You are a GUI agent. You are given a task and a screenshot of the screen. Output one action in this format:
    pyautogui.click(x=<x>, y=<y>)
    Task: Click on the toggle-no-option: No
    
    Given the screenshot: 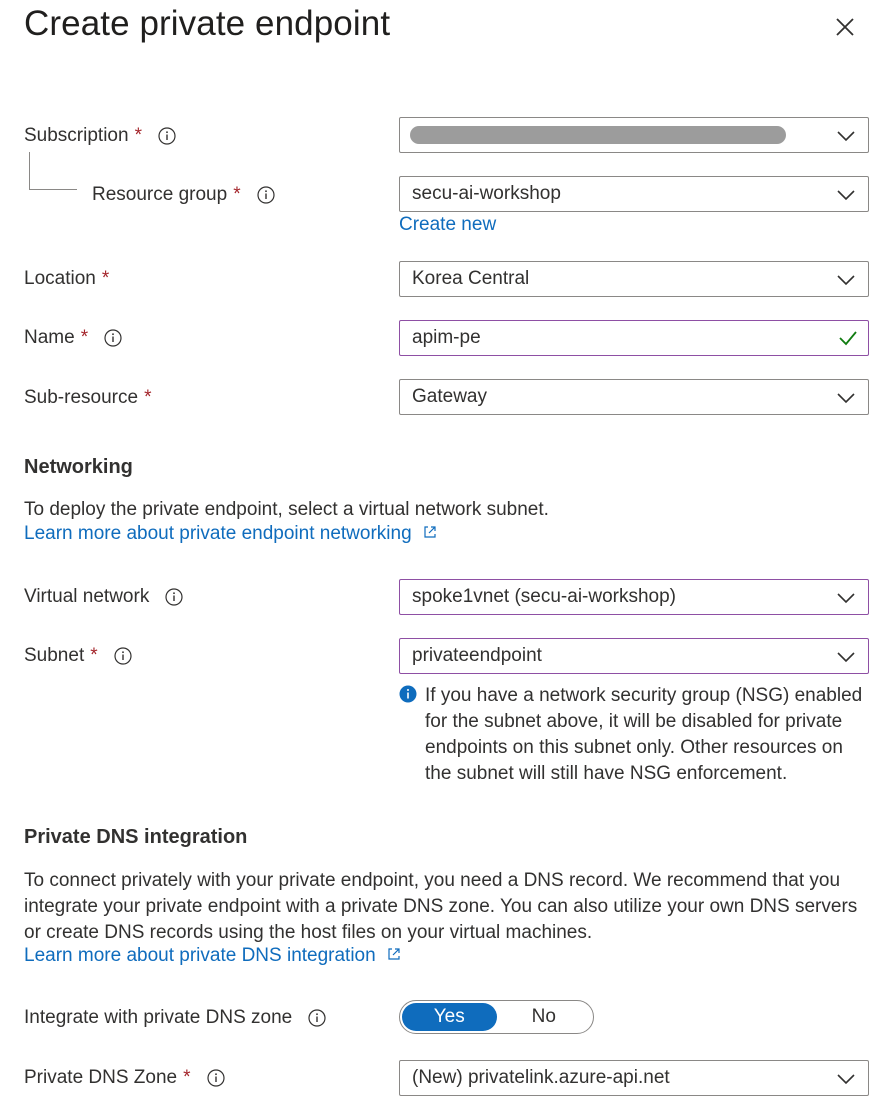 What is the action you would take?
    pyautogui.click(x=544, y=1017)
    